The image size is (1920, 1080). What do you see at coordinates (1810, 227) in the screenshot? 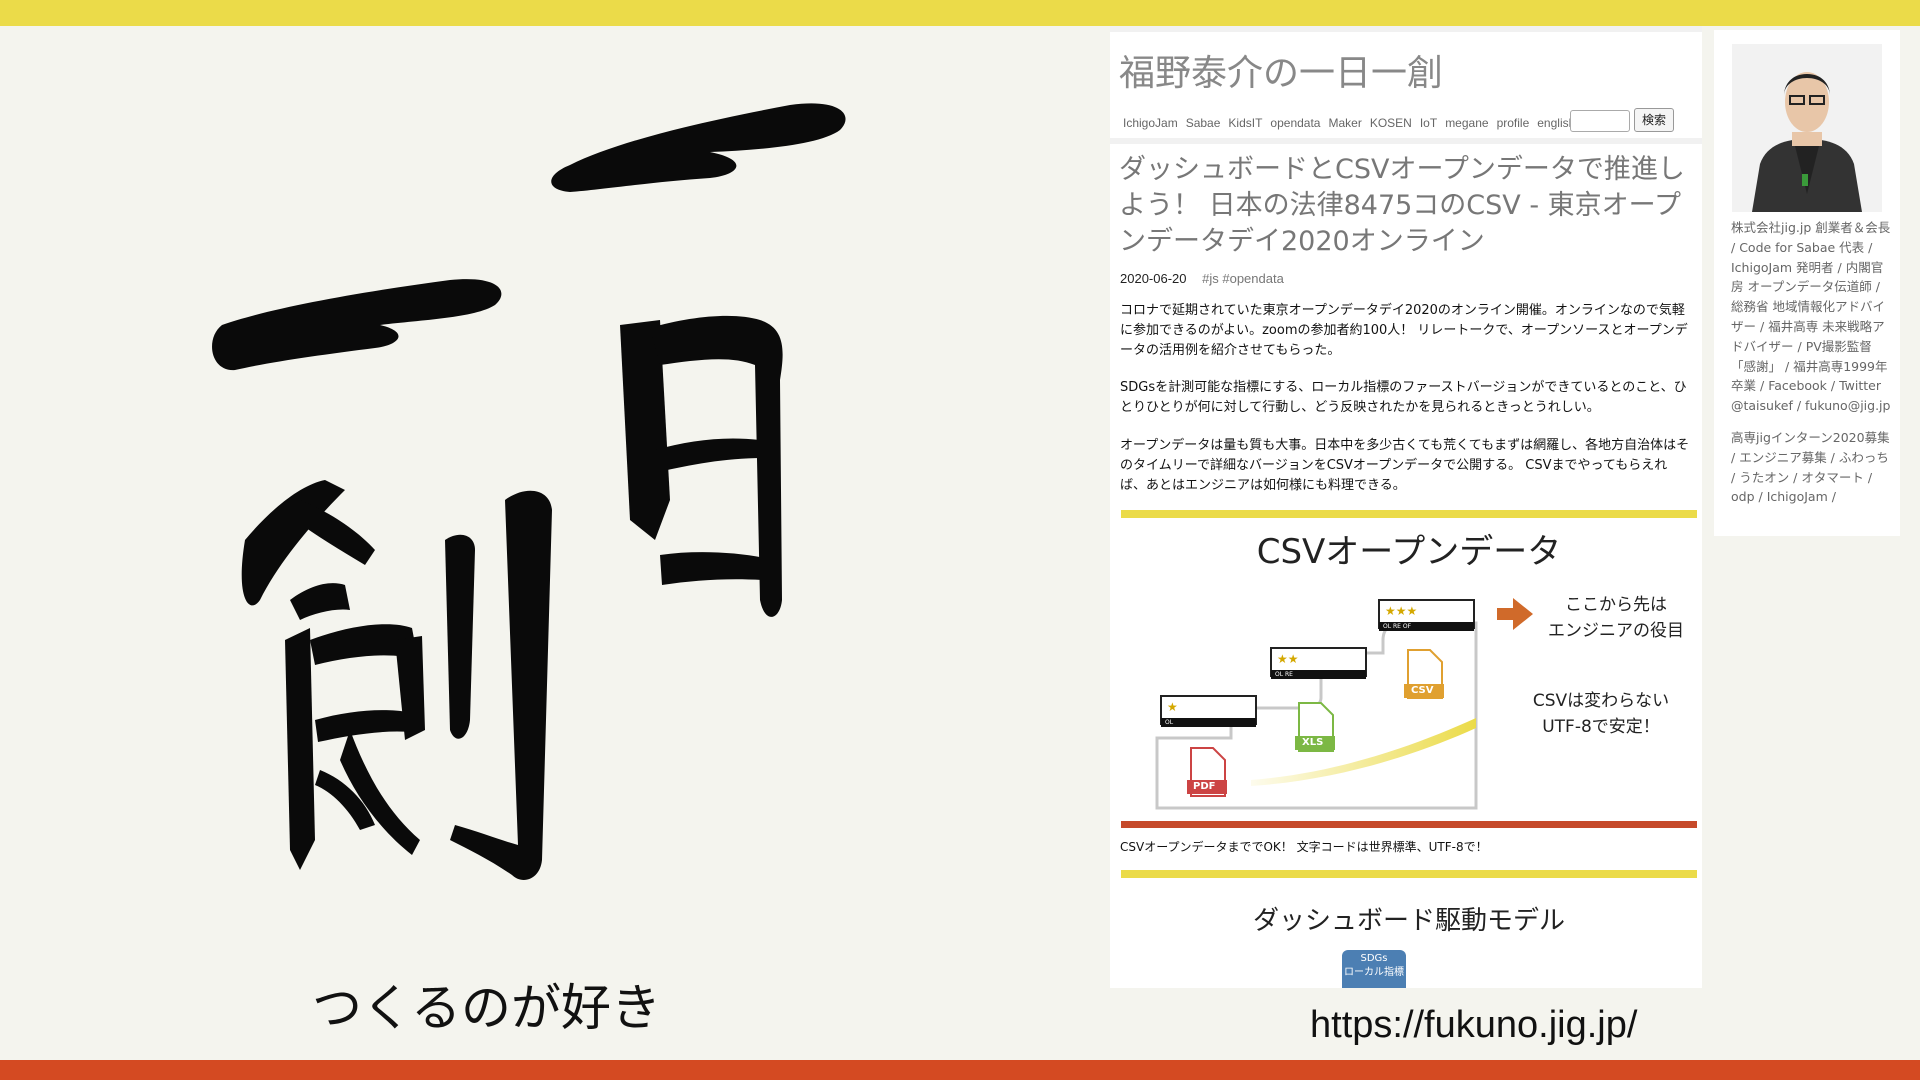
I see `bio-item: 株式会社jig.jp 創業者＆会長` at bounding box center [1810, 227].